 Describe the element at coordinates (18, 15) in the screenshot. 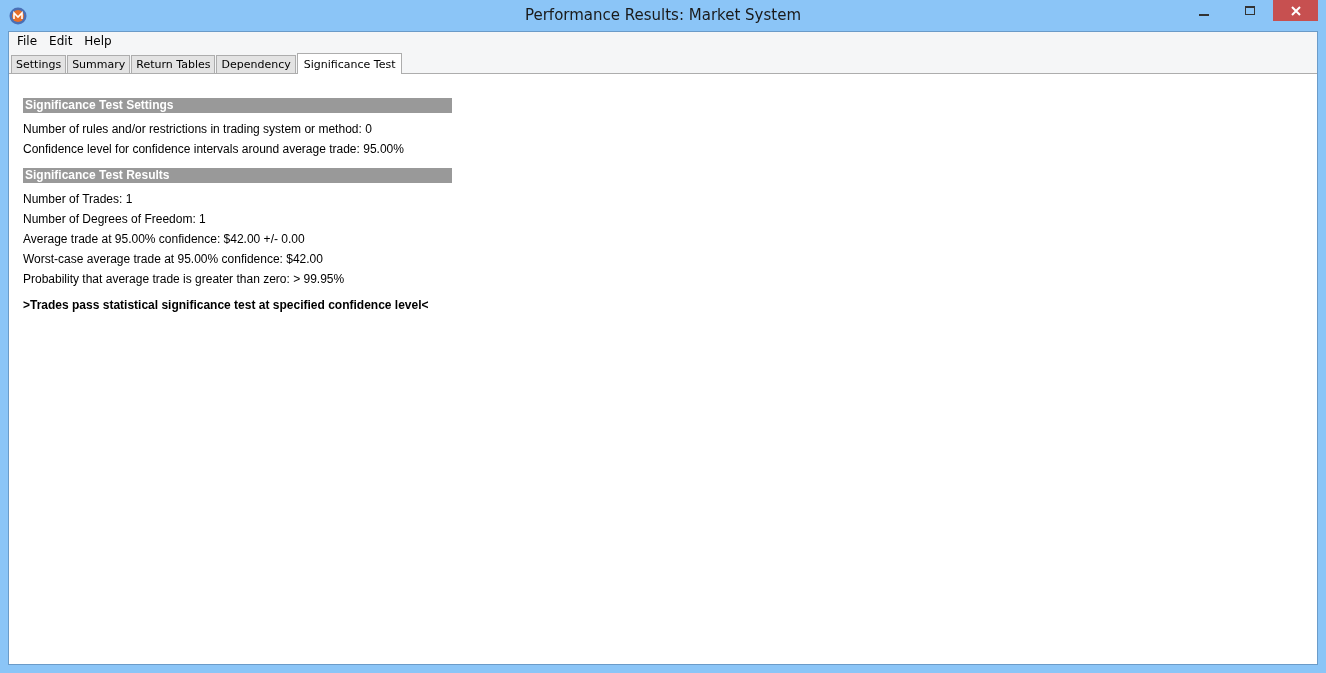

I see `app-icon` at that location.